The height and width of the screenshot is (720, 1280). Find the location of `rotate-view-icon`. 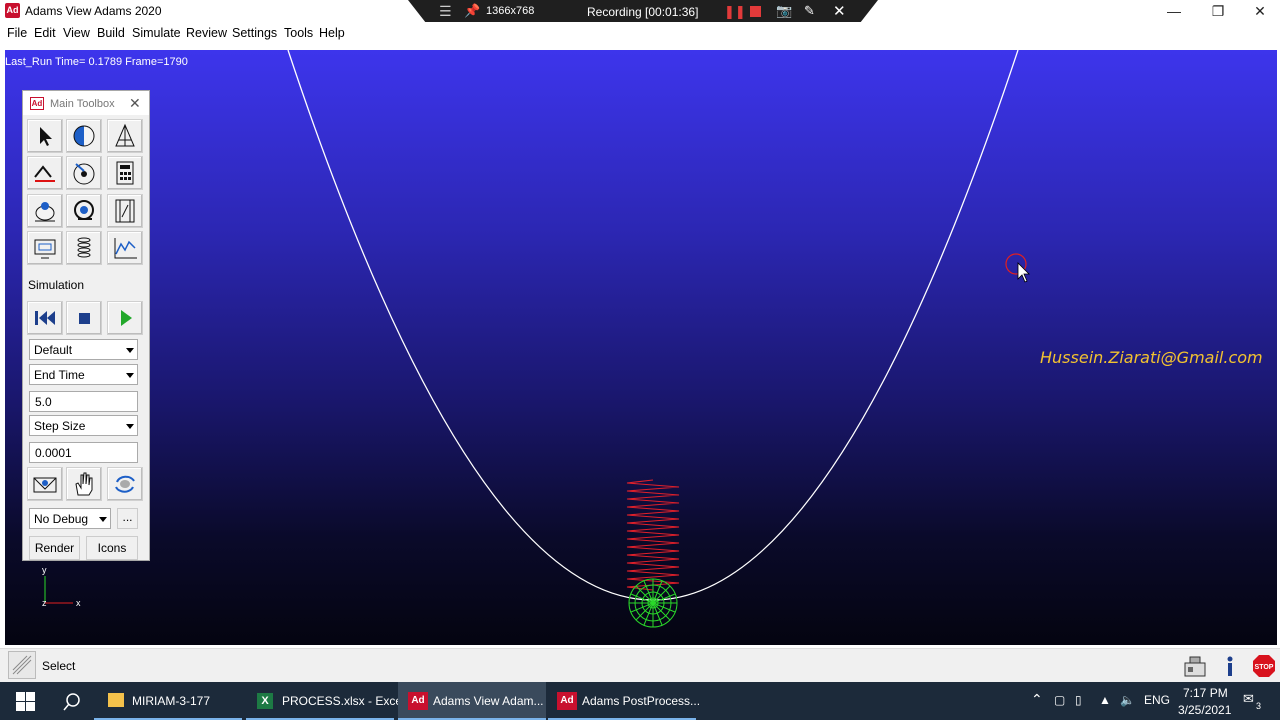

rotate-view-icon is located at coordinates (125, 484).